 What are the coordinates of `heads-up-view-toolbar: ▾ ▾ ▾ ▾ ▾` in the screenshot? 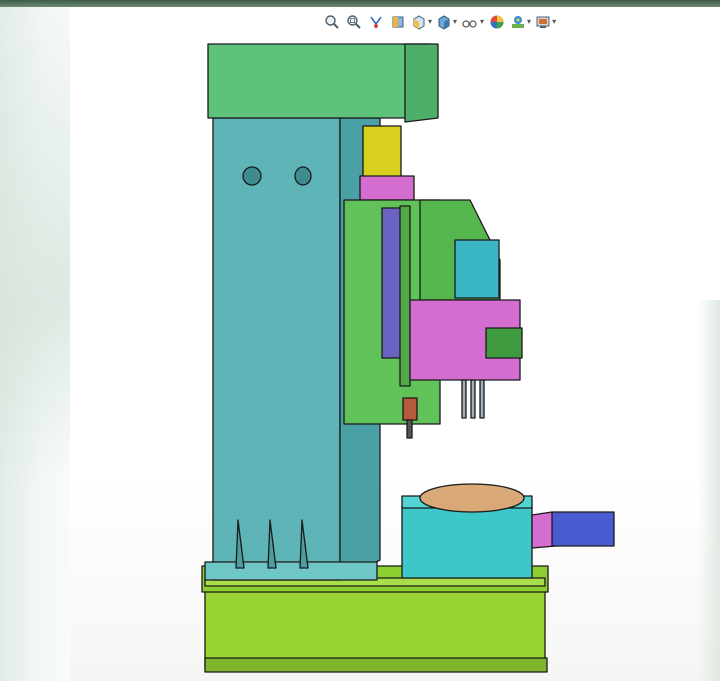 It's located at (439, 22).